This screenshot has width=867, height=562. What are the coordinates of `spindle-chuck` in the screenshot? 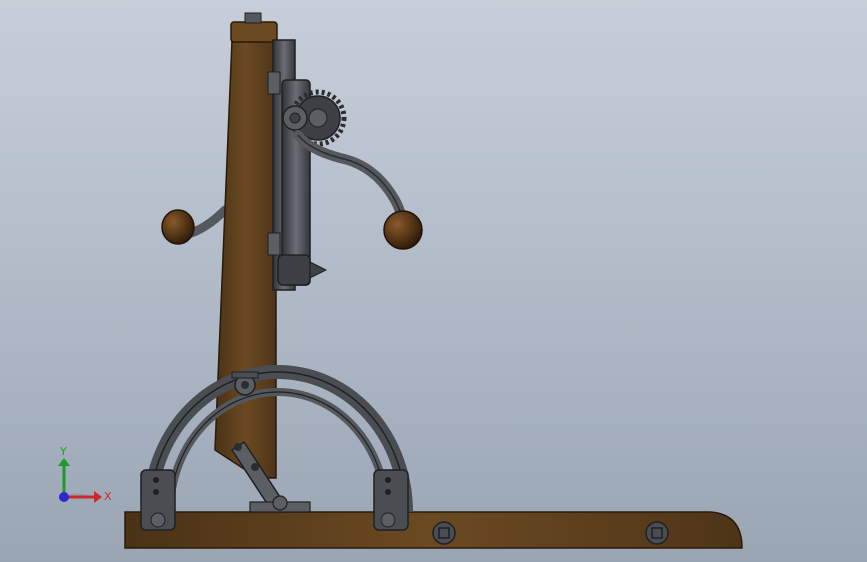 It's located at (294, 270).